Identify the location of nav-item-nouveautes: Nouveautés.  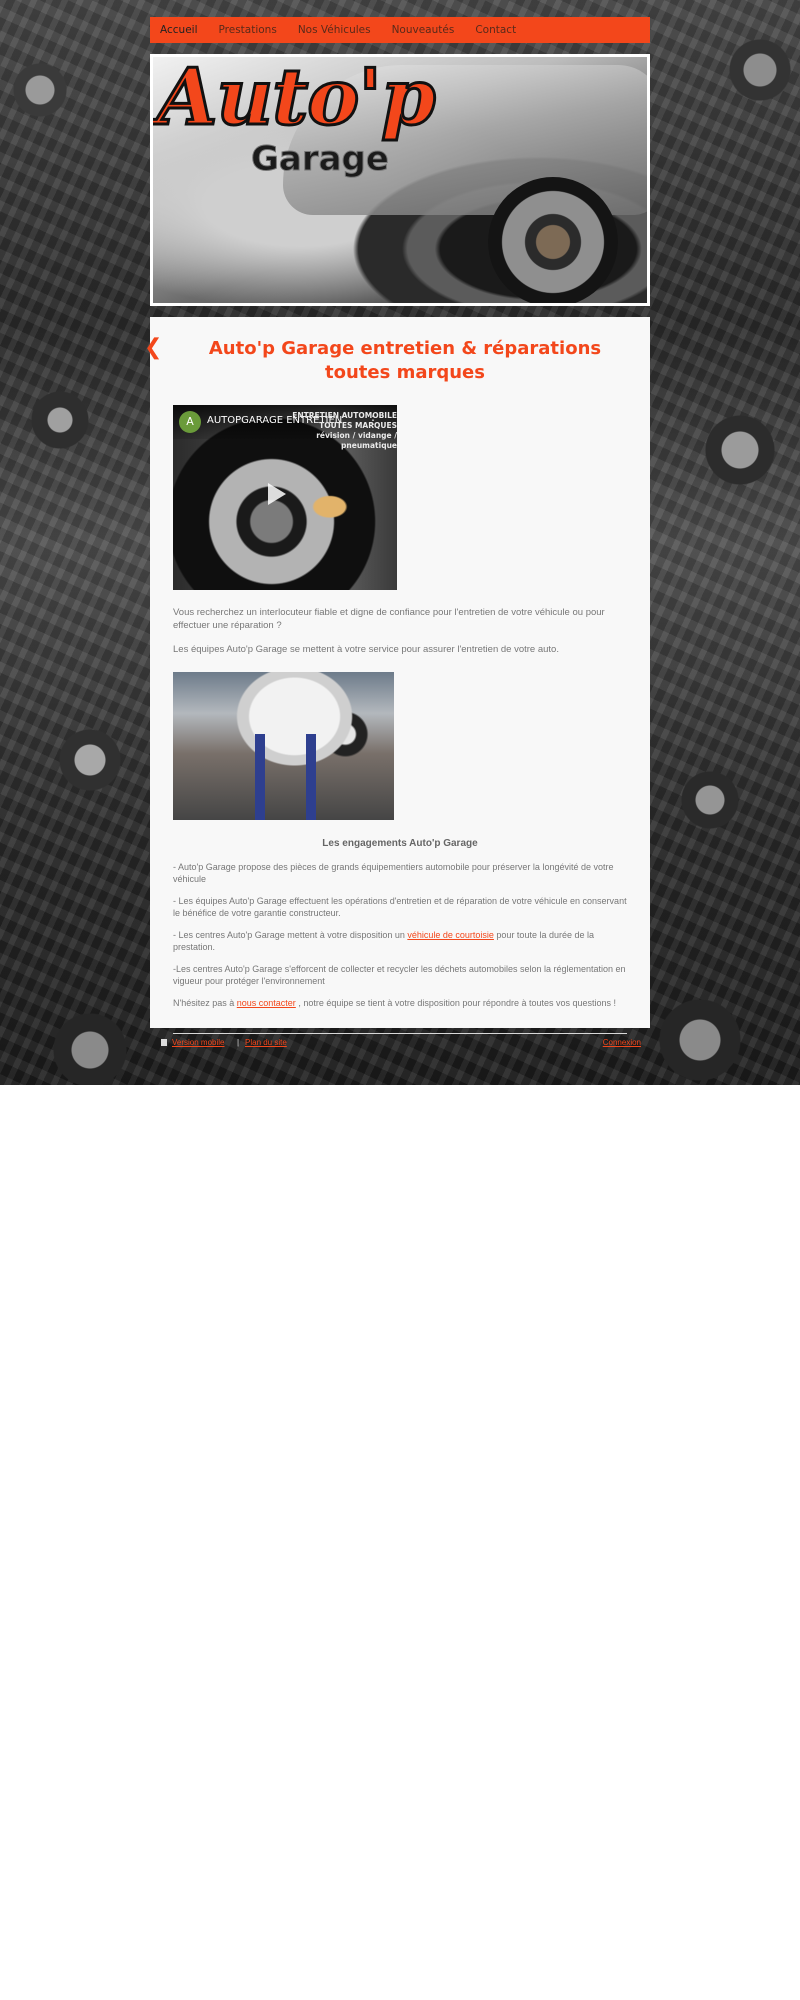
(423, 30).